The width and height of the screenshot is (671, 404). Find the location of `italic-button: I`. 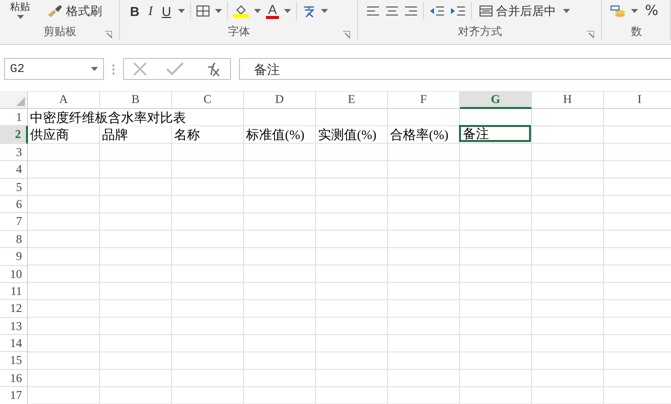

italic-button: I is located at coordinates (150, 11).